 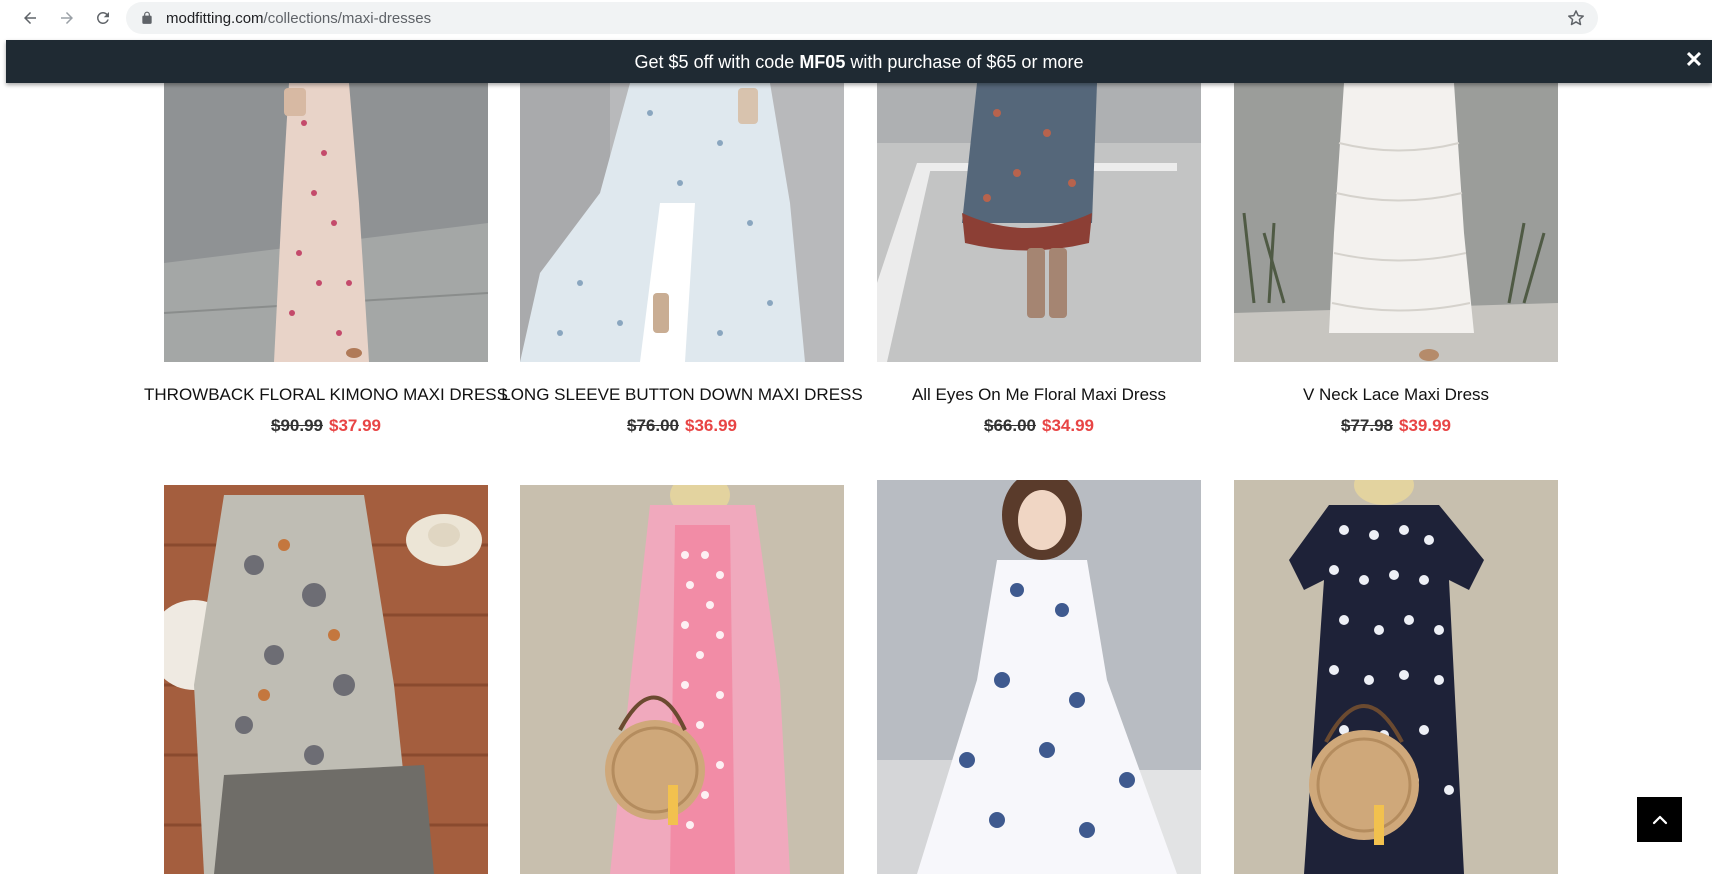 What do you see at coordinates (297, 425) in the screenshot?
I see `original-price: $90.99` at bounding box center [297, 425].